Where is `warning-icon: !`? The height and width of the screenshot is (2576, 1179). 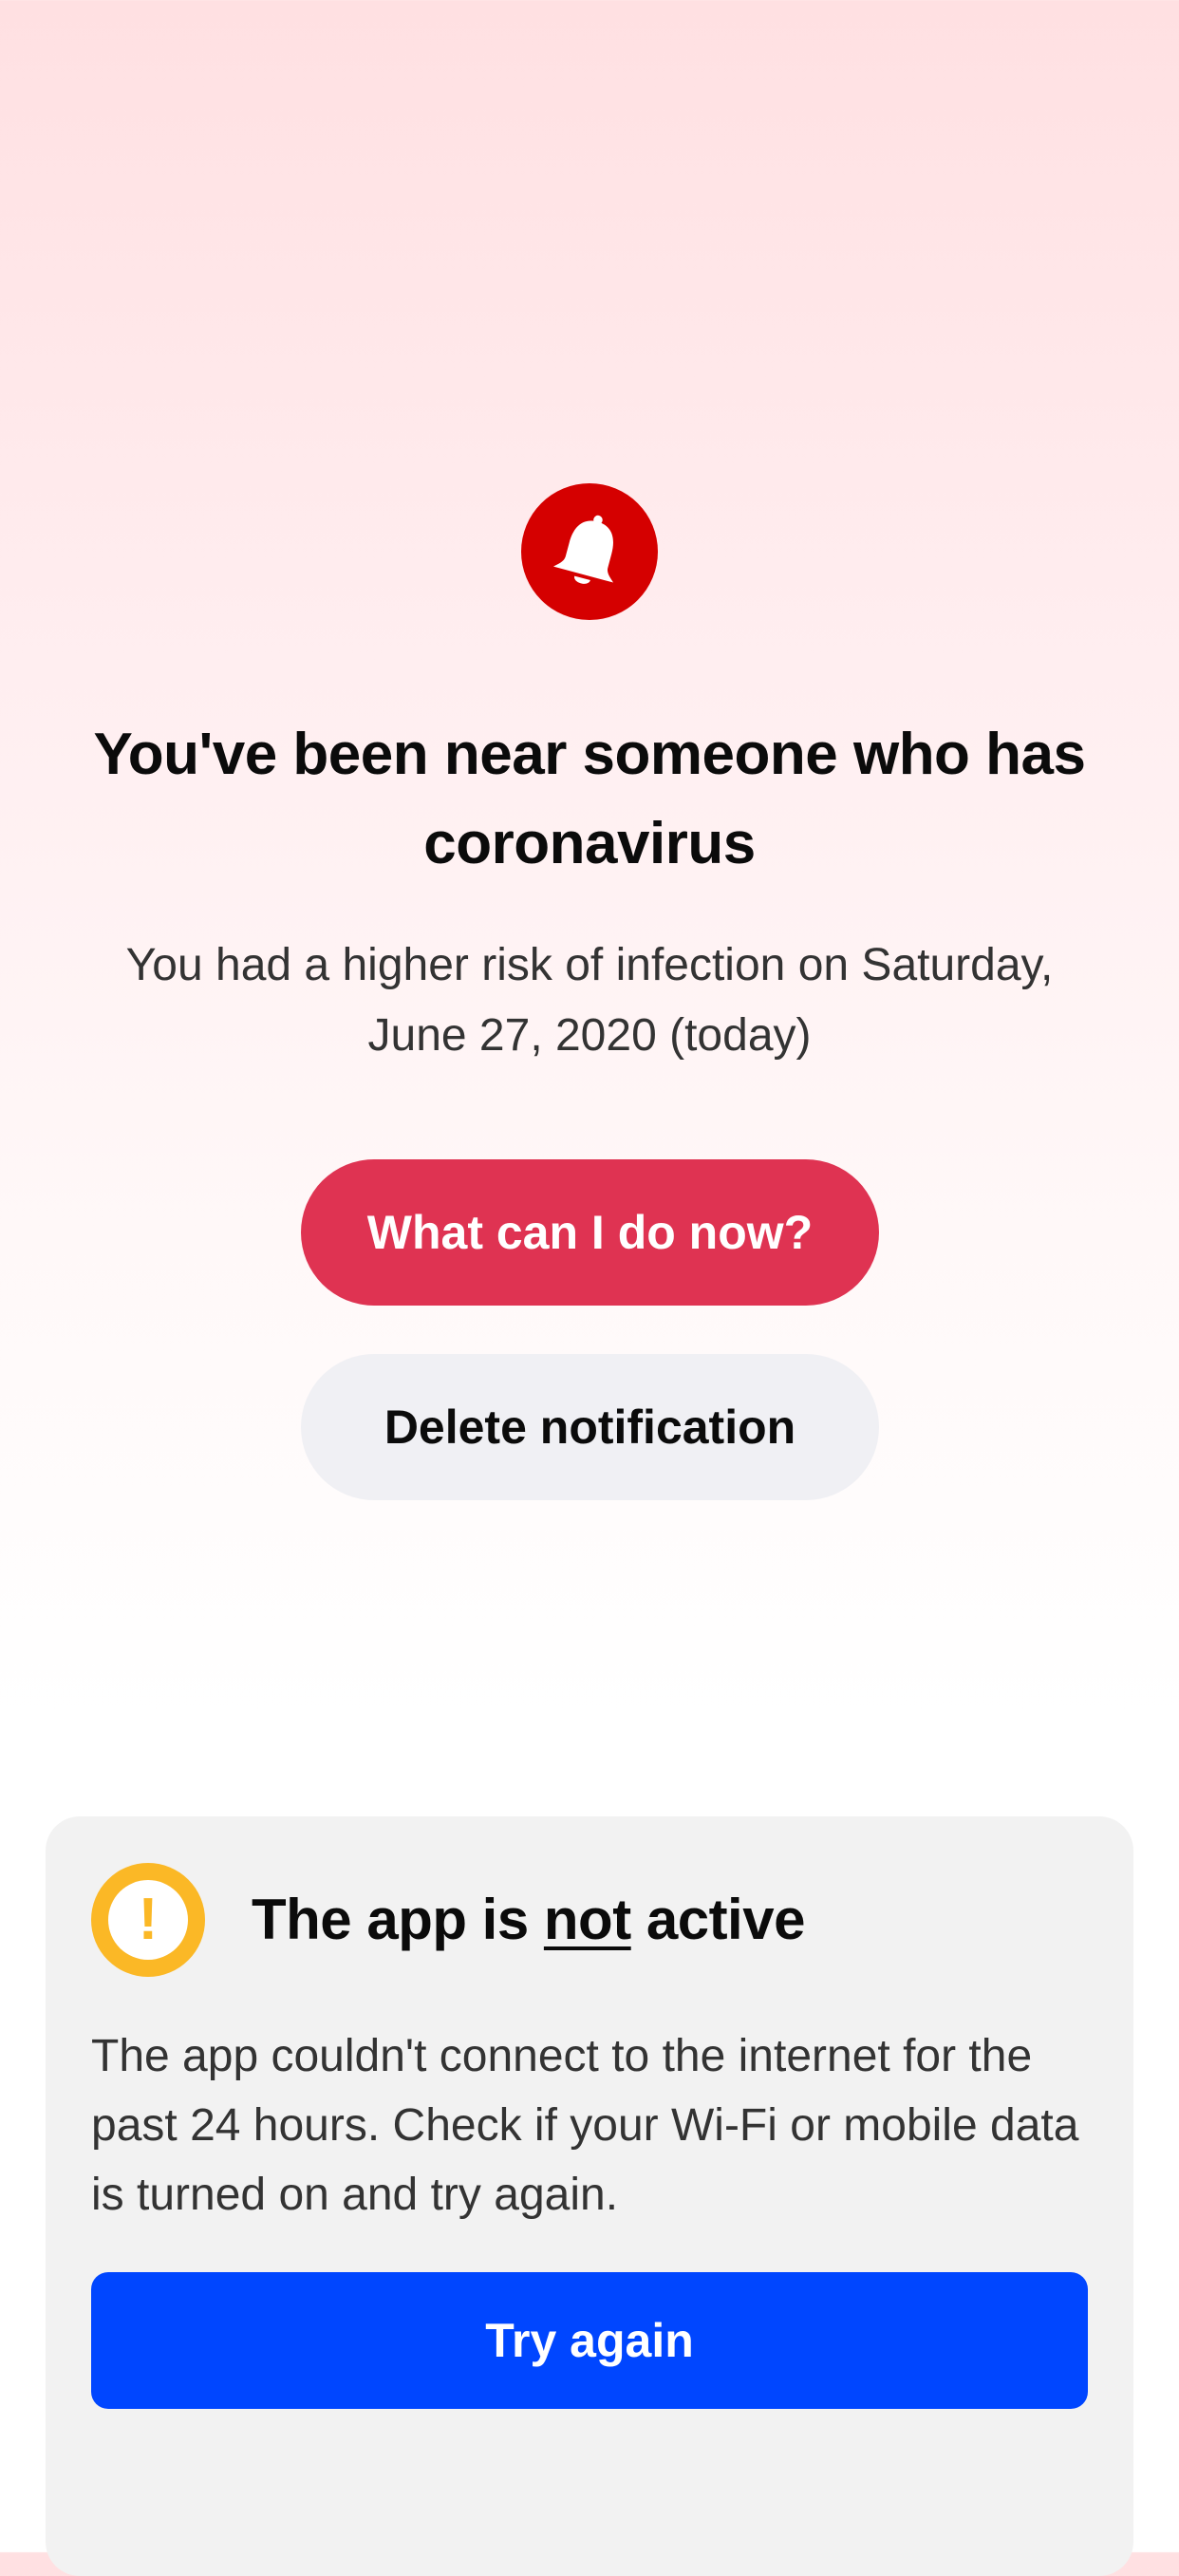
warning-icon: ! is located at coordinates (148, 1920).